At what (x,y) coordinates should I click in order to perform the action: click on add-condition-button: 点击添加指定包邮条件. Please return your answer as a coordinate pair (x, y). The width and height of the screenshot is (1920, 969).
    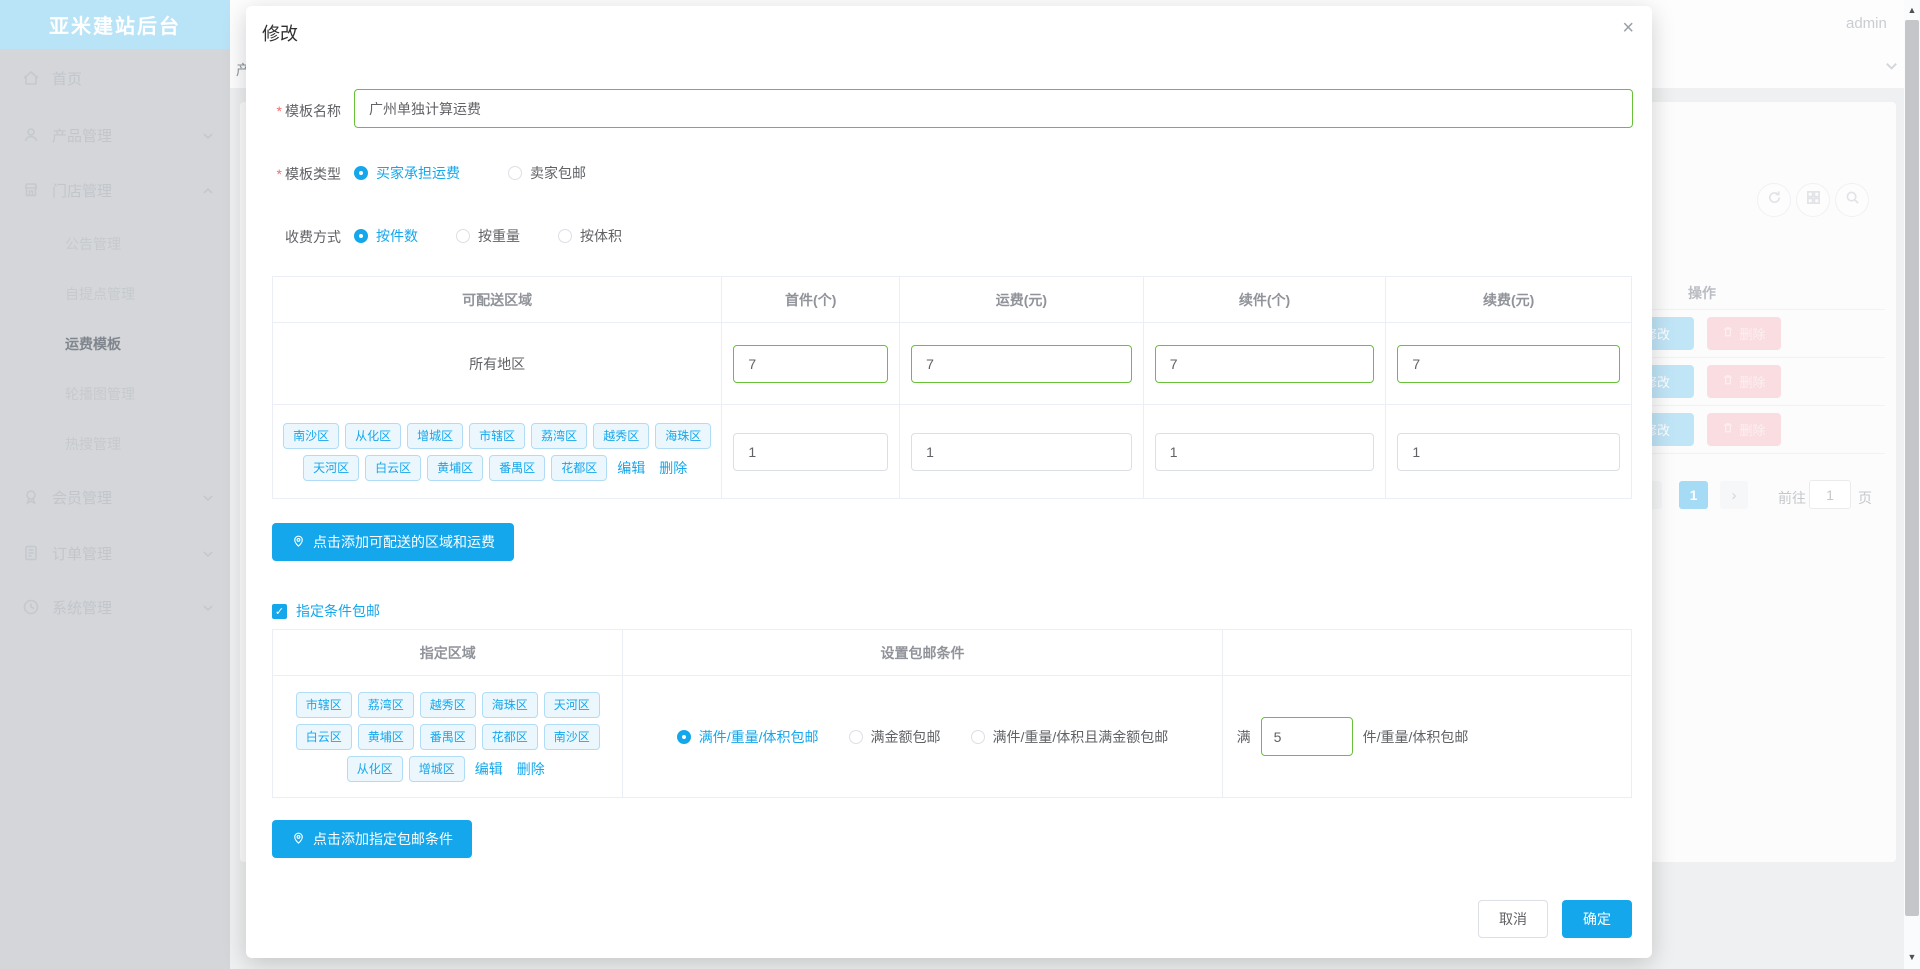
    Looking at the image, I should click on (372, 839).